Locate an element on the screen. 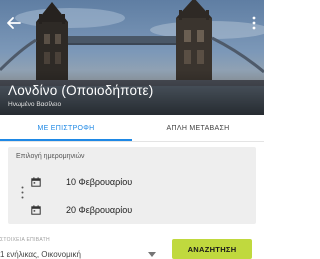 This screenshot has width=320, height=259. date-range-connector is located at coordinates (22, 192).